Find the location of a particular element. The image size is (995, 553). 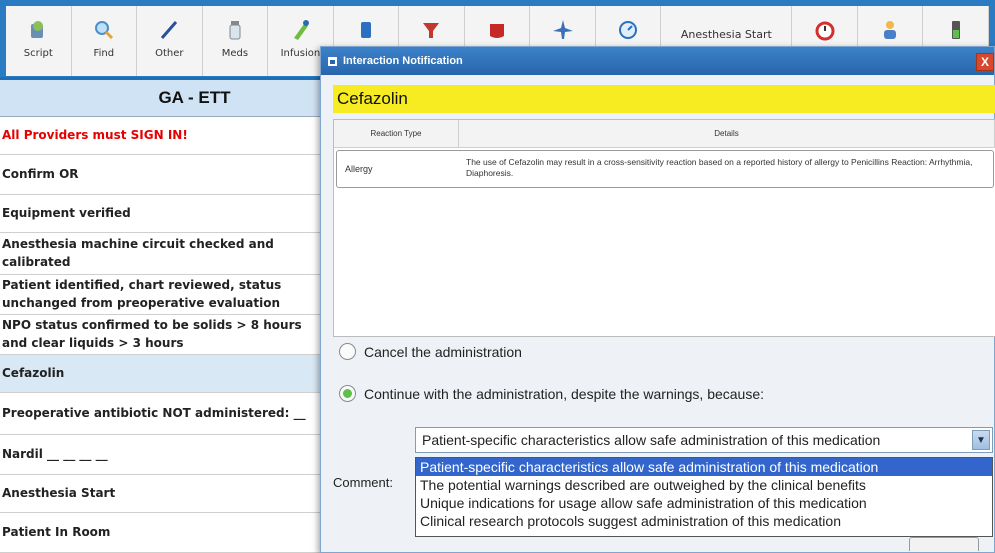

continue-radio is located at coordinates (347, 393).